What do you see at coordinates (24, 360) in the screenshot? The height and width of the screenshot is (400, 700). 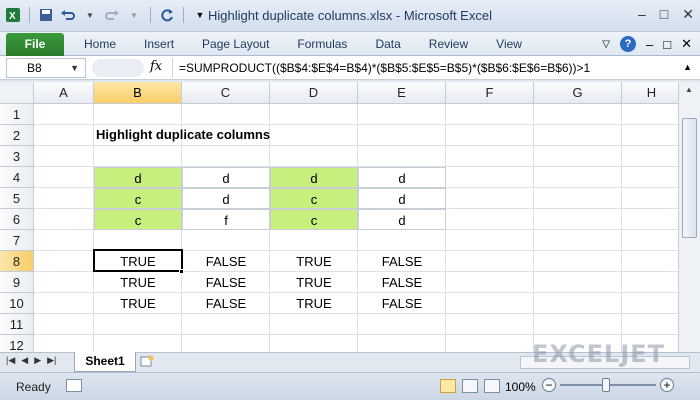 I see `prev-sheet-icon: ◀` at bounding box center [24, 360].